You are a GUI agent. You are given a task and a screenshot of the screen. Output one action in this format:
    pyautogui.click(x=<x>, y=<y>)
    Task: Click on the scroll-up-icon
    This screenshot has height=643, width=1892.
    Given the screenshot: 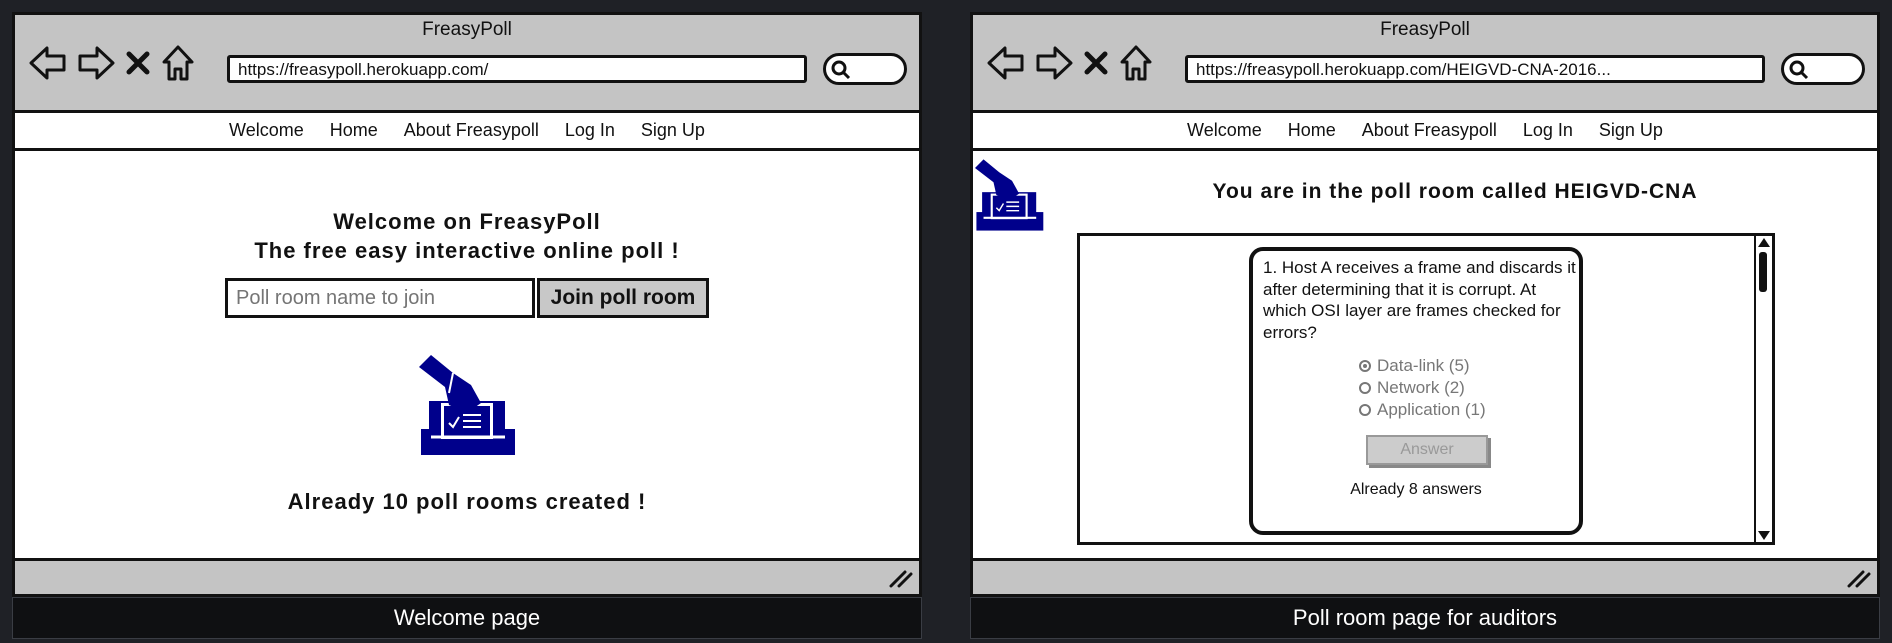 What is the action you would take?
    pyautogui.click(x=1764, y=242)
    